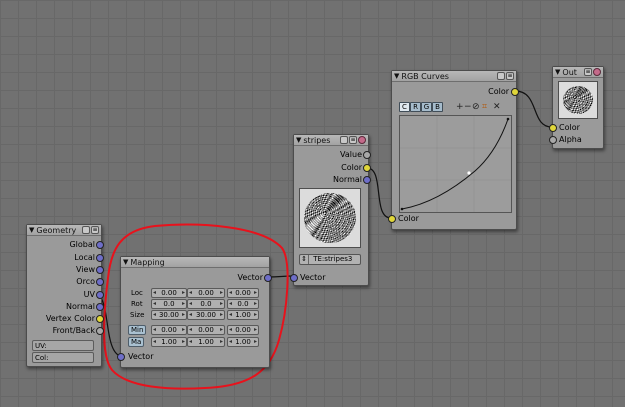 The height and width of the screenshot is (407, 625). I want to click on min-toggle-button: Min, so click(137, 330).